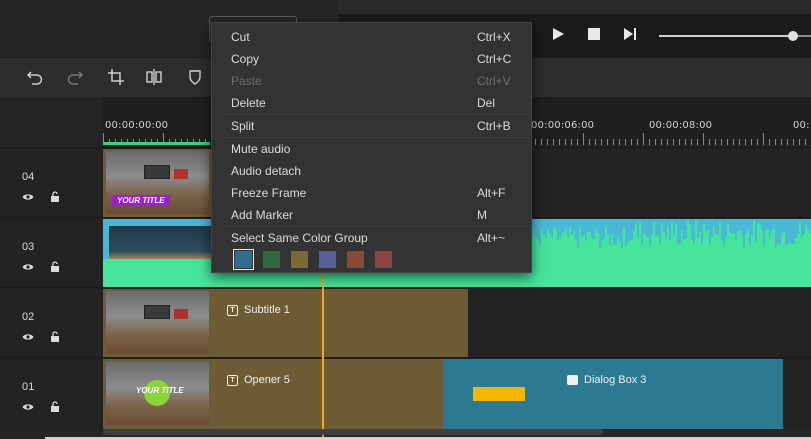 Image resolution: width=811 pixels, height=439 pixels. I want to click on subtitle-clip: T Subtitle 1, so click(285, 323).